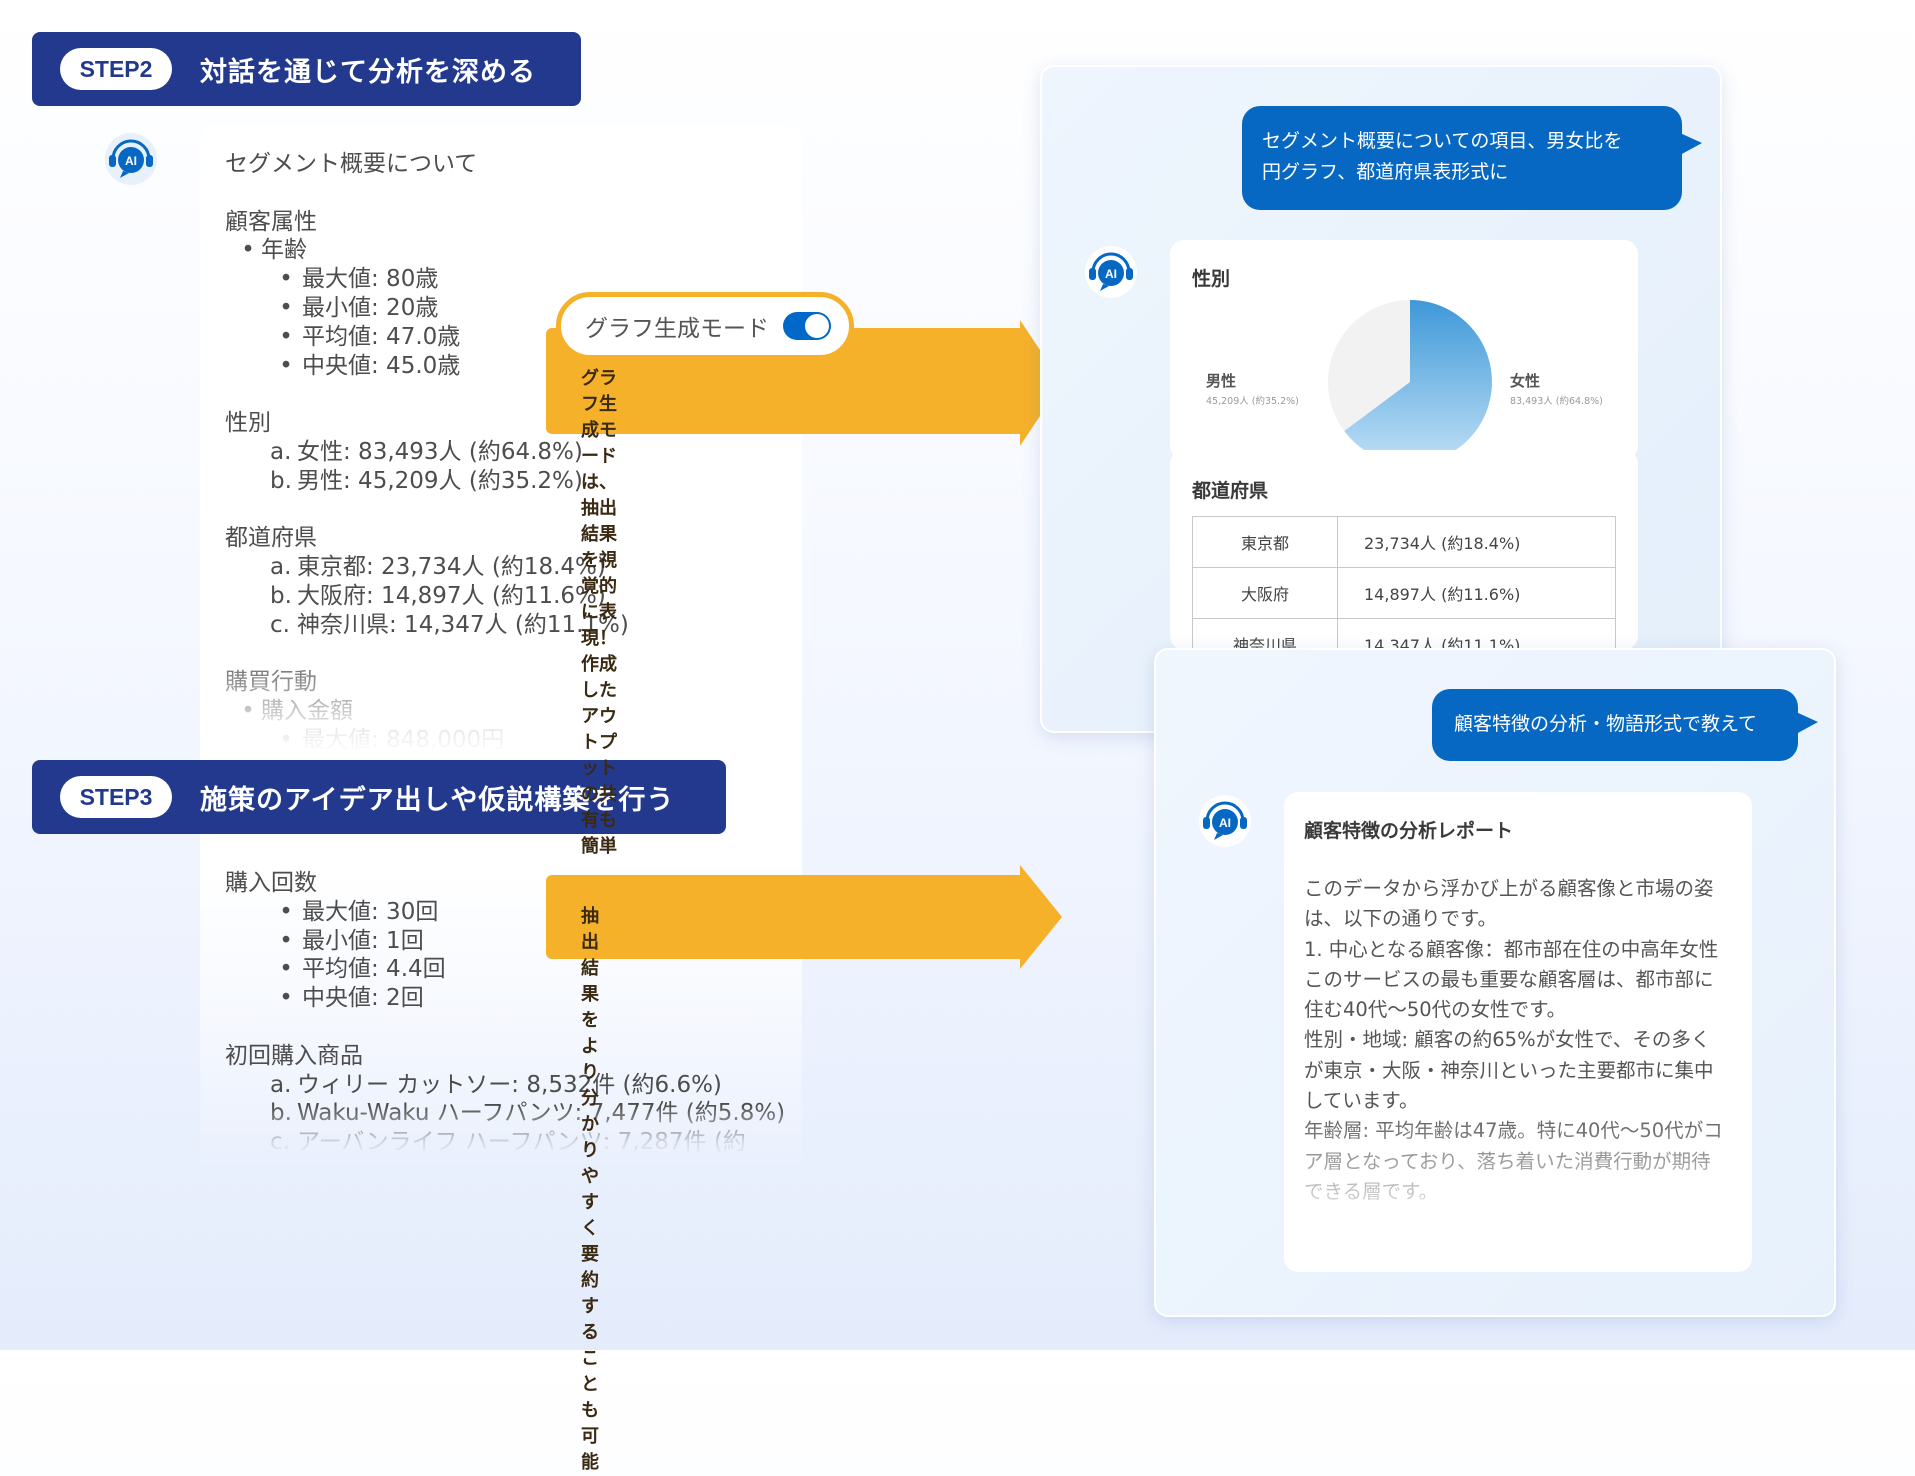 The image size is (1915, 1476). I want to click on summary-line: c. 神奈川県: 14,347人 (約11.1%), so click(505, 625).